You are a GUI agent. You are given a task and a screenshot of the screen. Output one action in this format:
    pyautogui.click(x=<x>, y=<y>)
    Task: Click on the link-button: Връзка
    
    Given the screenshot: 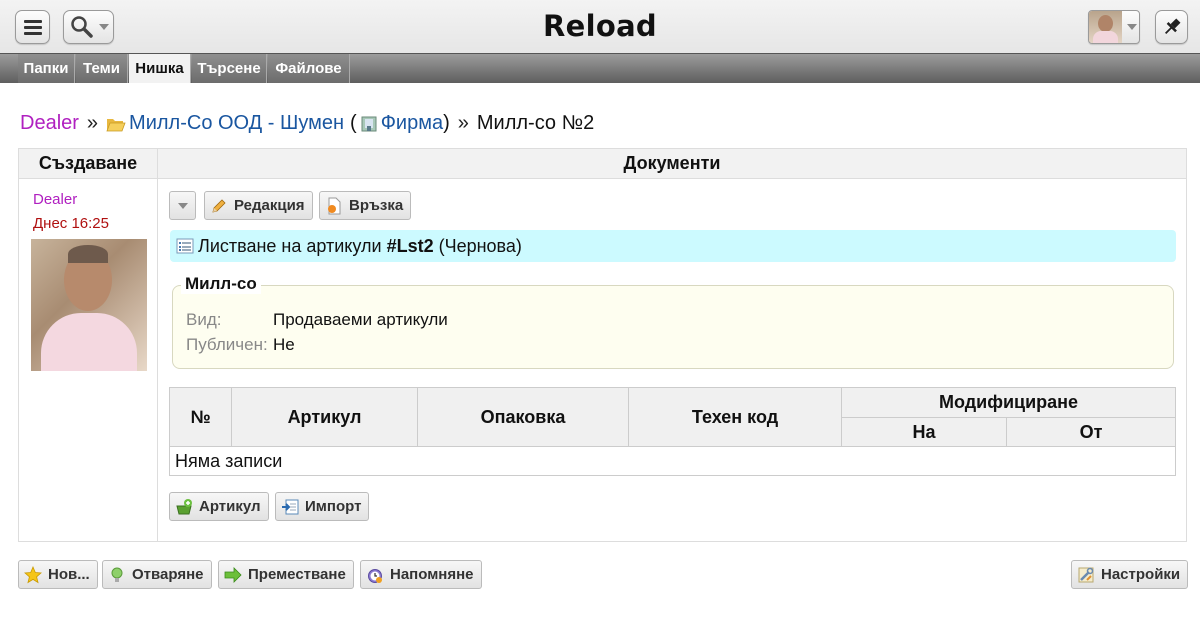 What is the action you would take?
    pyautogui.click(x=365, y=205)
    